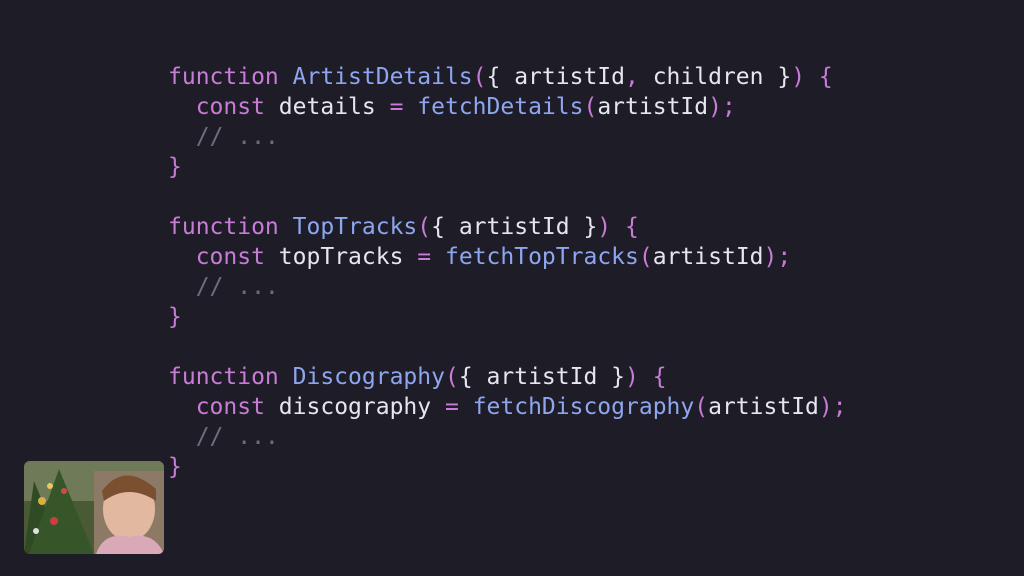 The image size is (1024, 576). Describe the element at coordinates (542, 257) in the screenshot. I see `code-token: fetchTopTracks` at that location.